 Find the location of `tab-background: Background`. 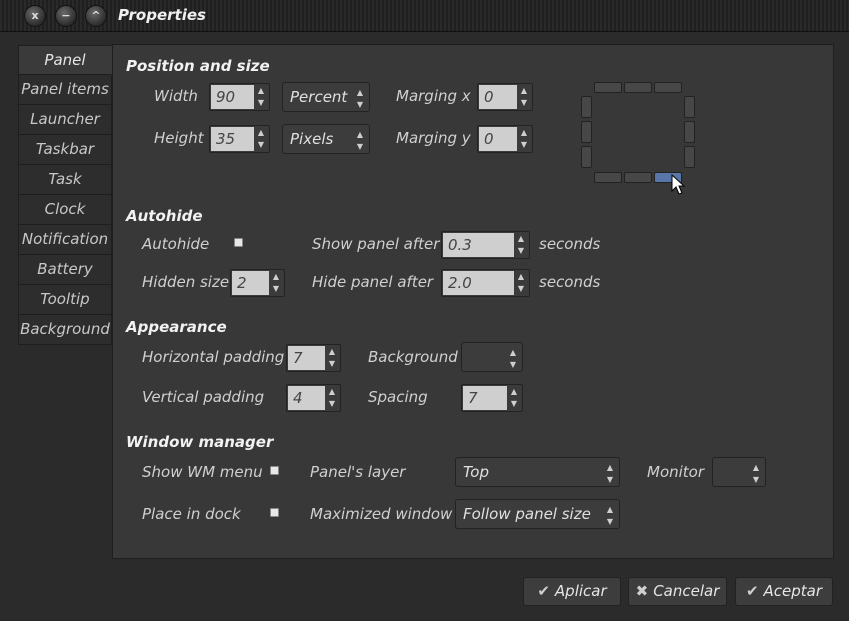

tab-background: Background is located at coordinates (65, 330).